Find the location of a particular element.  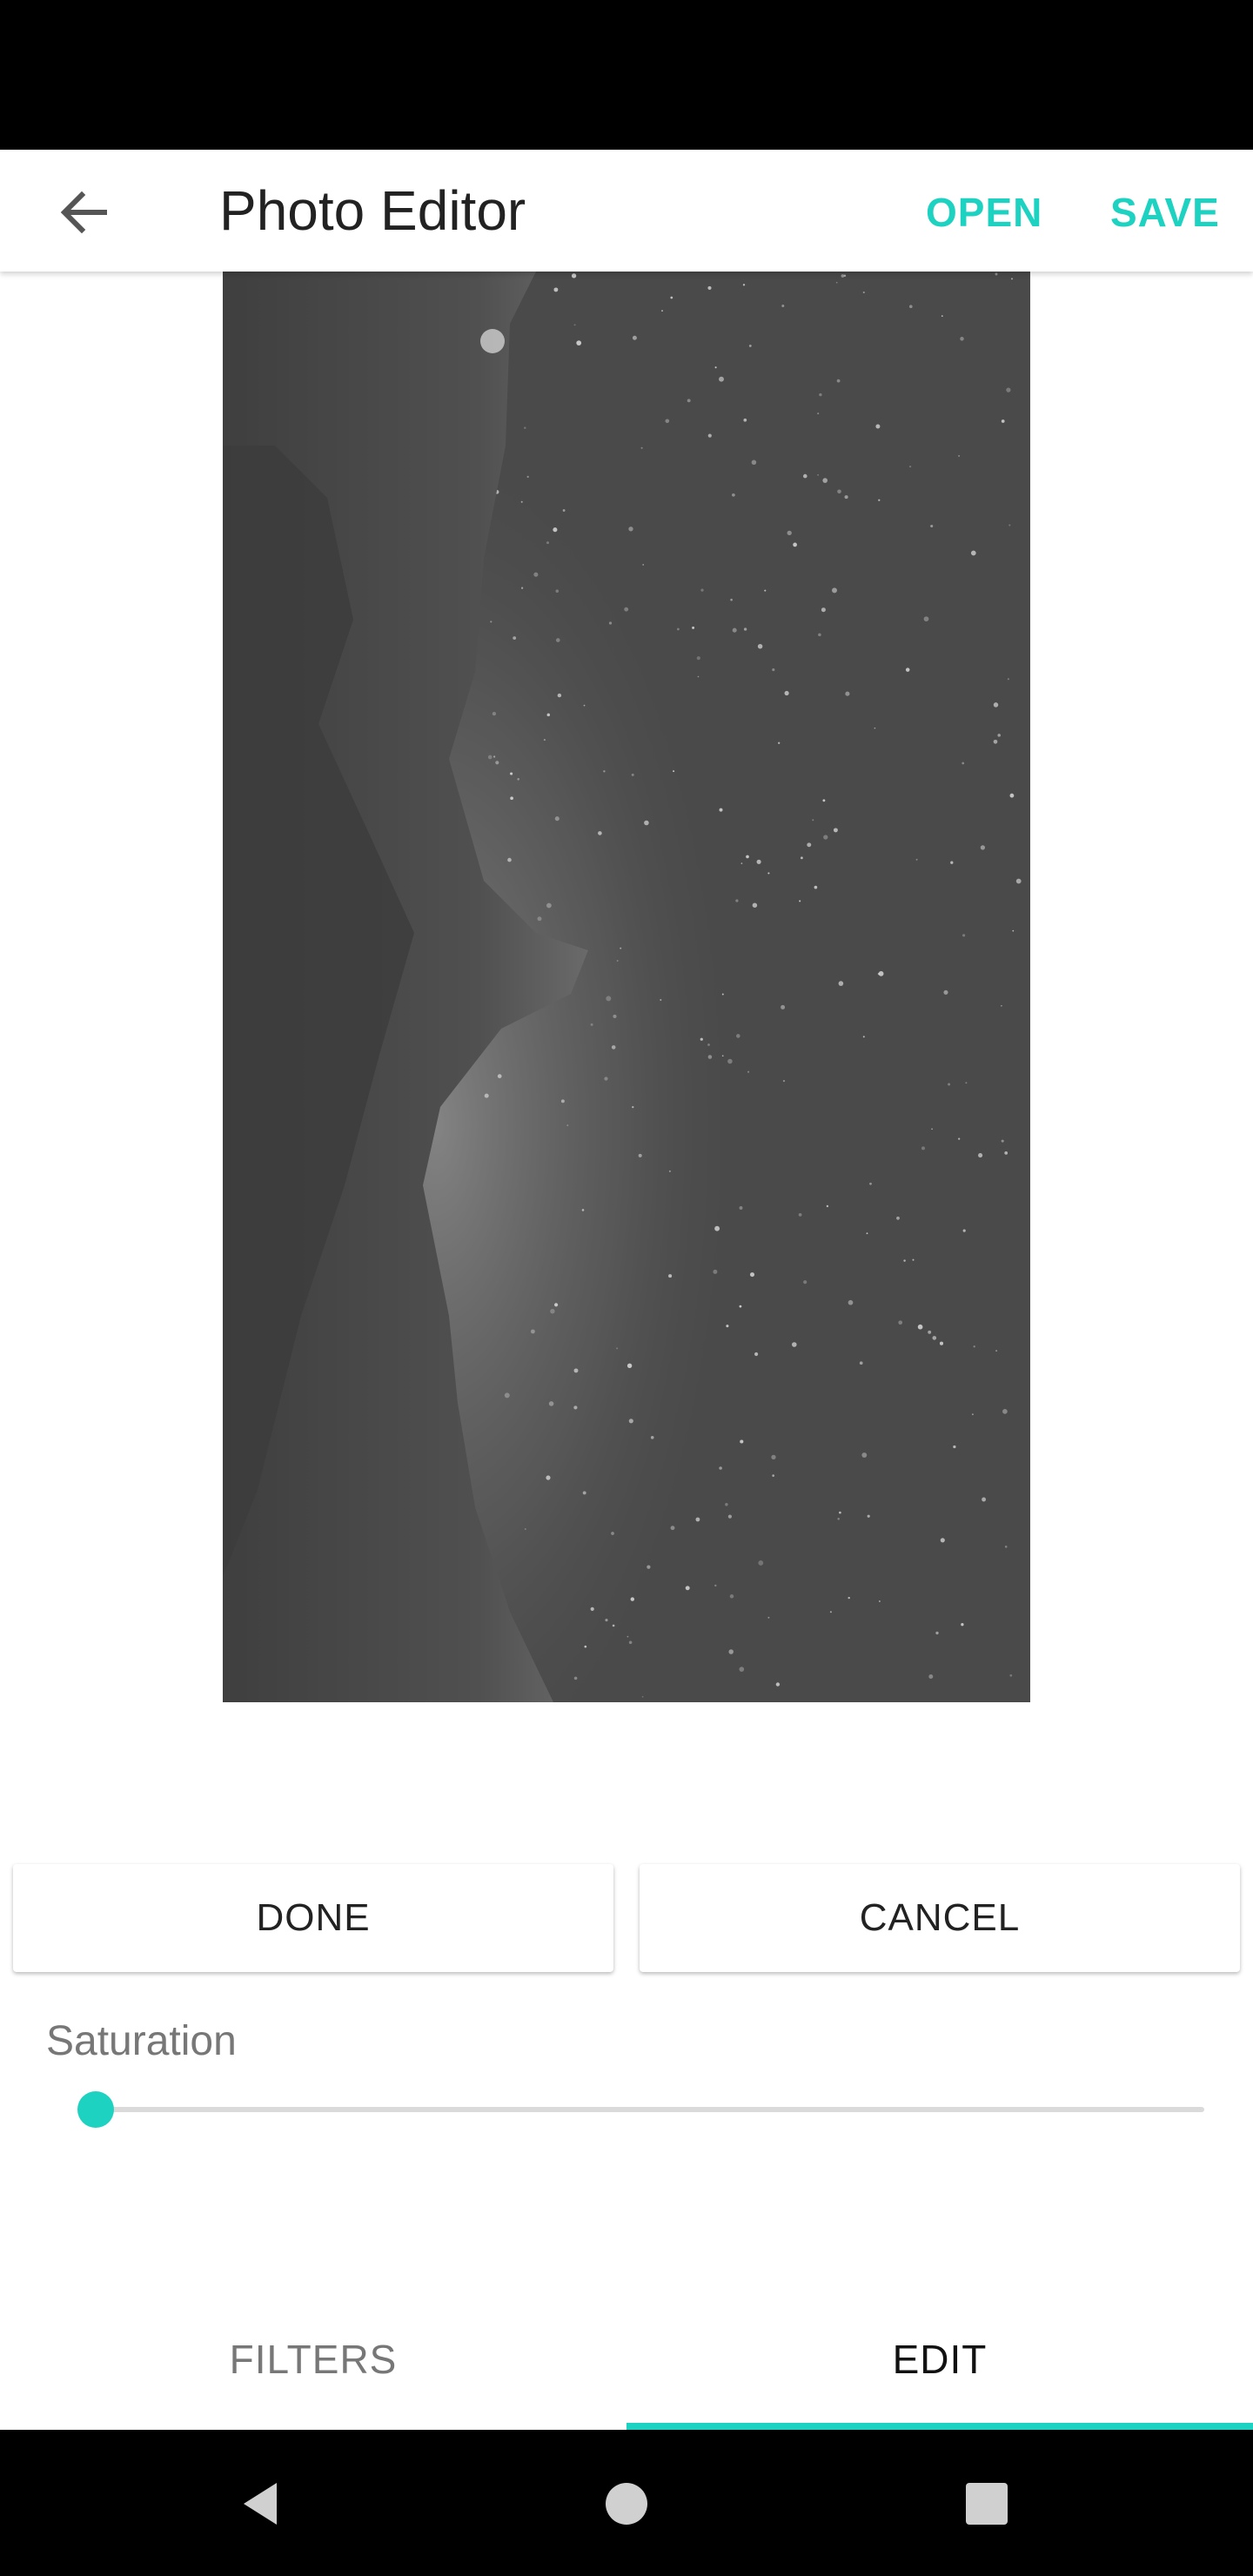

nav-back-icon is located at coordinates (260, 2504).